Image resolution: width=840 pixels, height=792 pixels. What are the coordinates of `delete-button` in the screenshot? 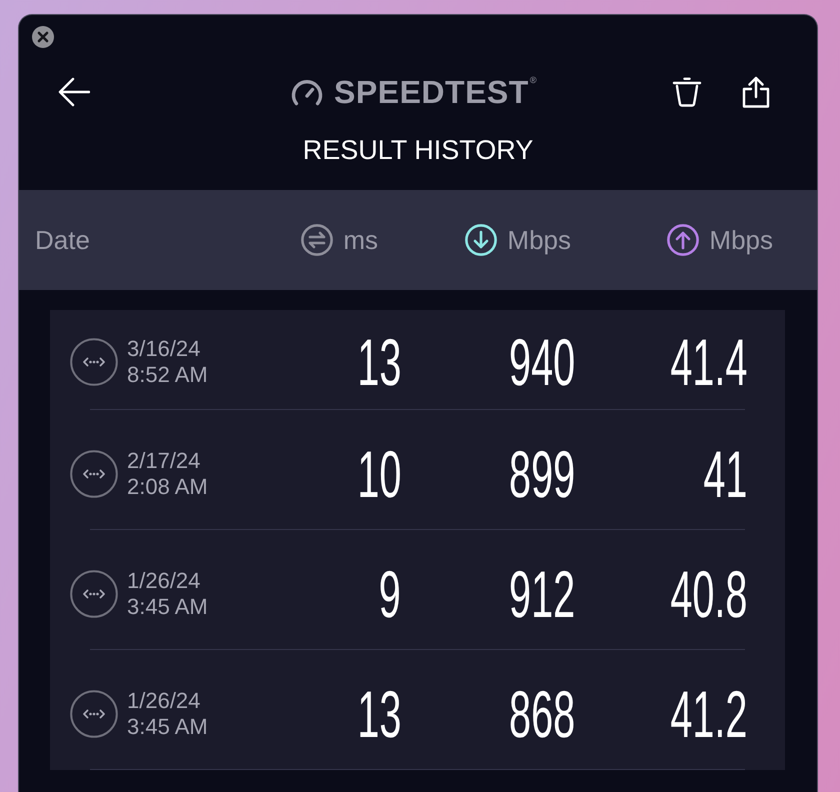 It's located at (687, 92).